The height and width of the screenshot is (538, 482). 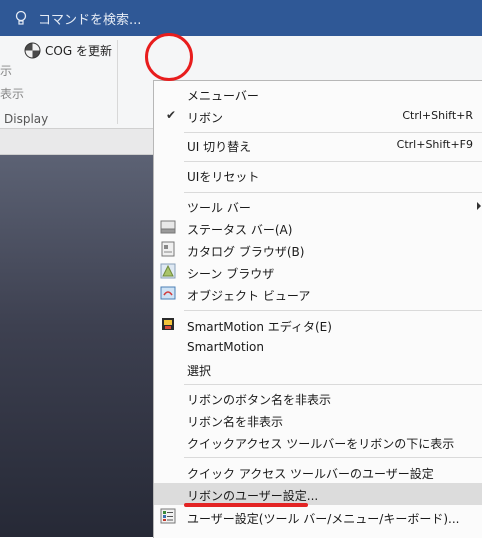 What do you see at coordinates (434, 144) in the screenshot?
I see `menu-item-shortcut: Ctrl+Shift+F9` at bounding box center [434, 144].